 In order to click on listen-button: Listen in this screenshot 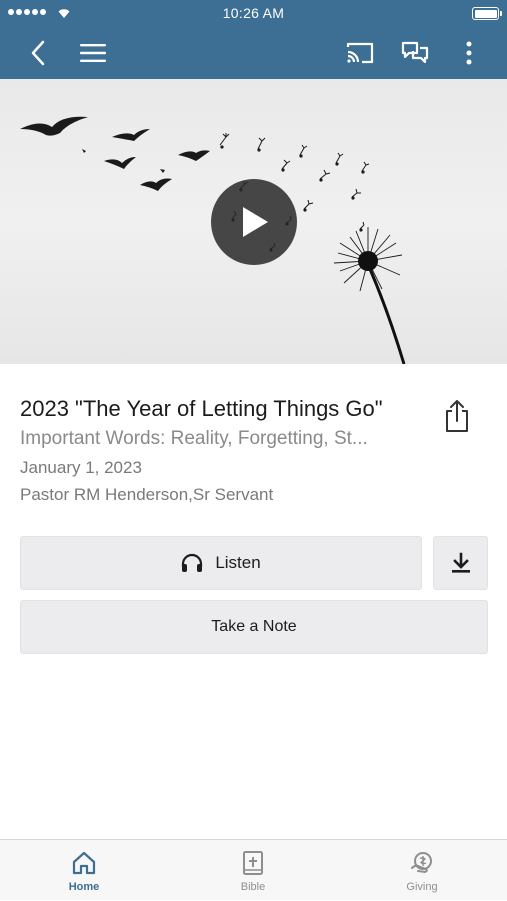, I will do `click(221, 563)`.